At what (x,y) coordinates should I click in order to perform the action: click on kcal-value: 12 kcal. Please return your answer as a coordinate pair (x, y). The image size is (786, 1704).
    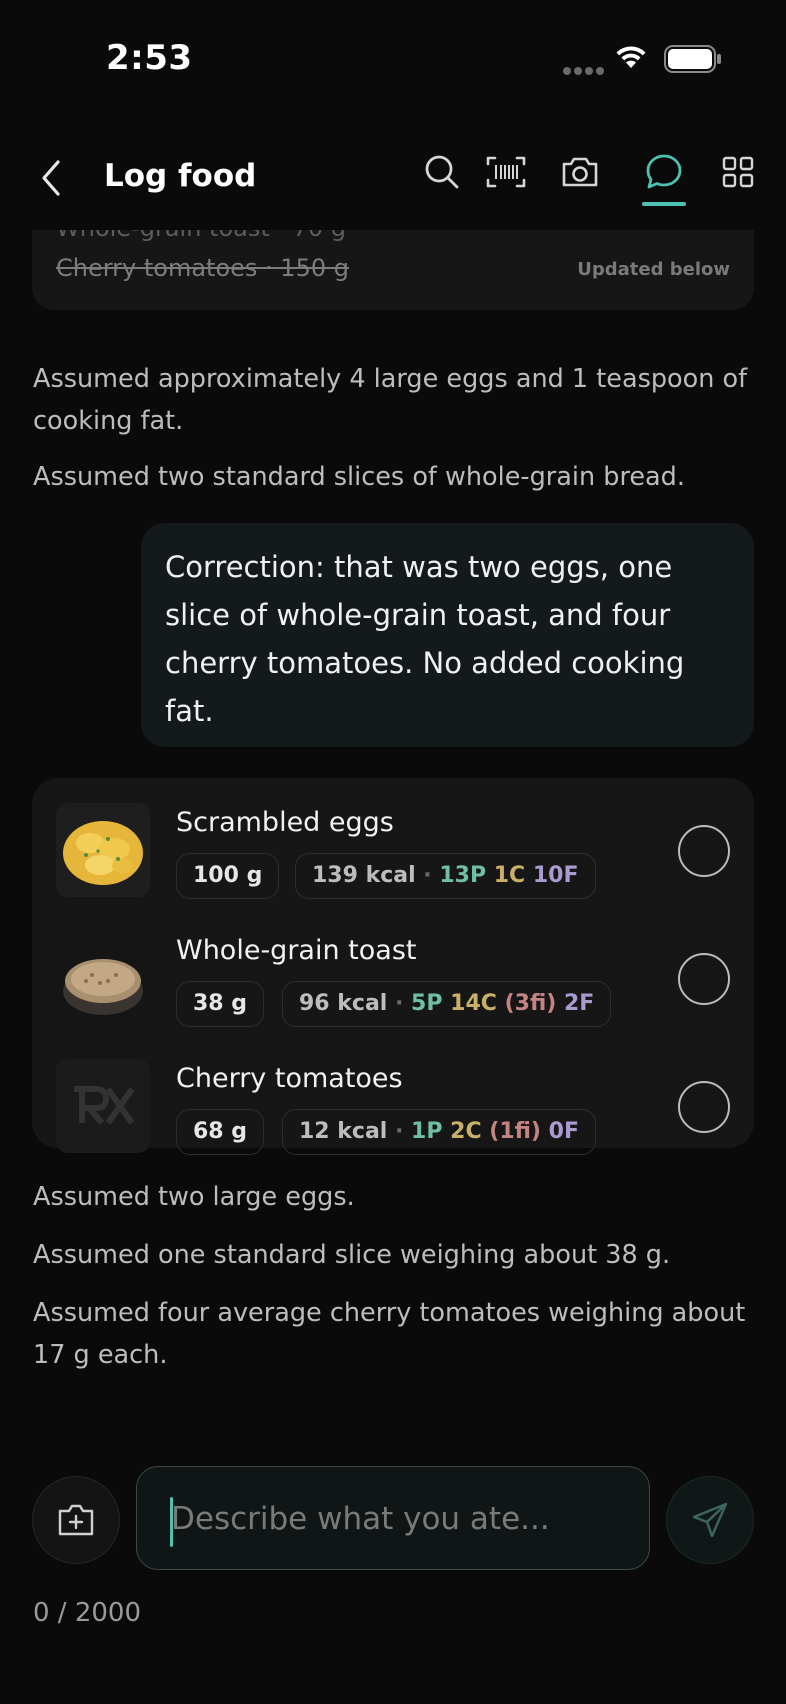
    Looking at the image, I should click on (343, 1131).